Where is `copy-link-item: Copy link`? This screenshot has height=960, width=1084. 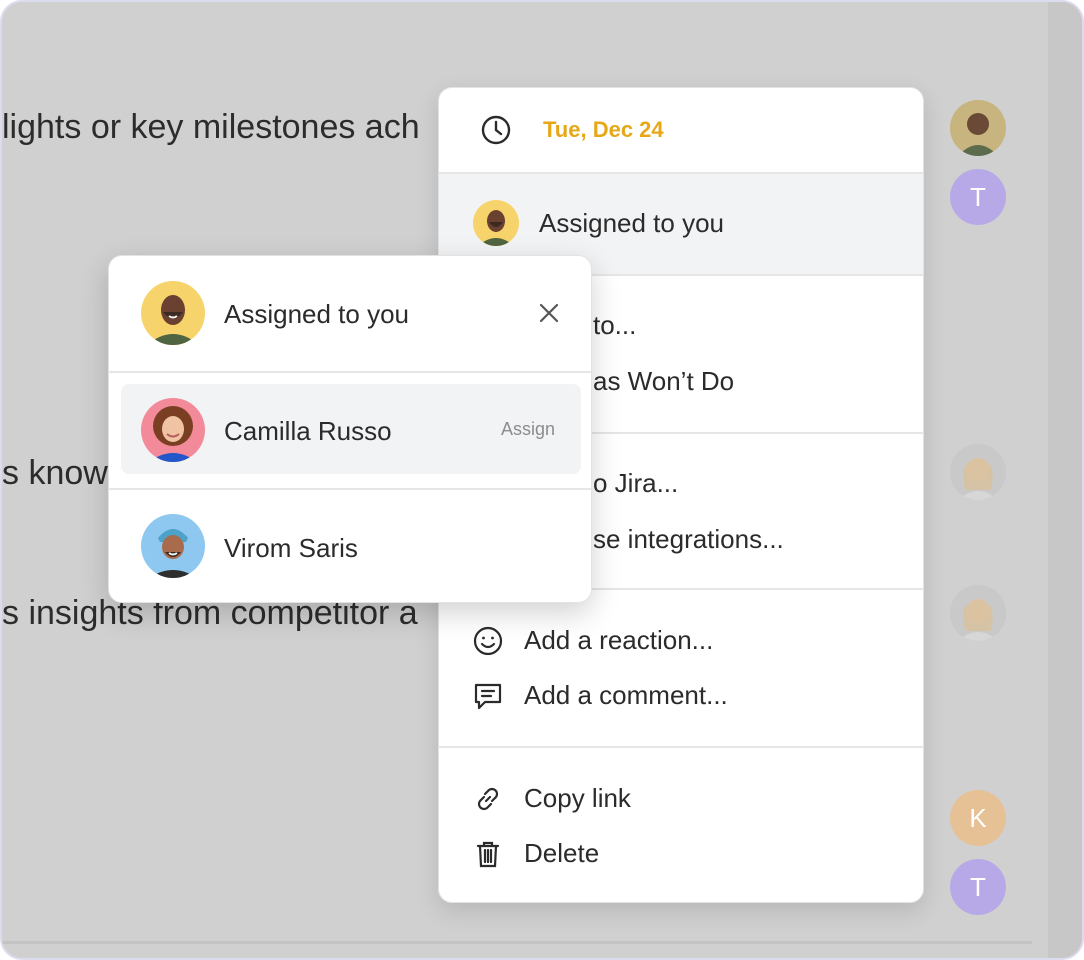
copy-link-item: Copy link is located at coordinates (577, 798).